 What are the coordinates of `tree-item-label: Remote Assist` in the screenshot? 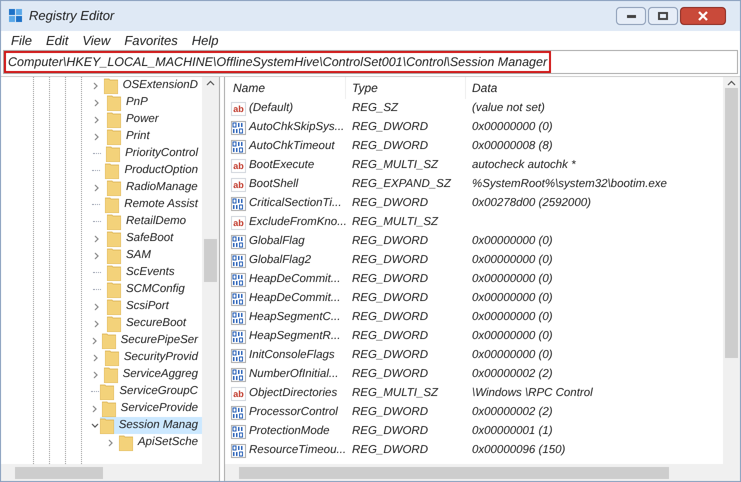 It's located at (161, 205).